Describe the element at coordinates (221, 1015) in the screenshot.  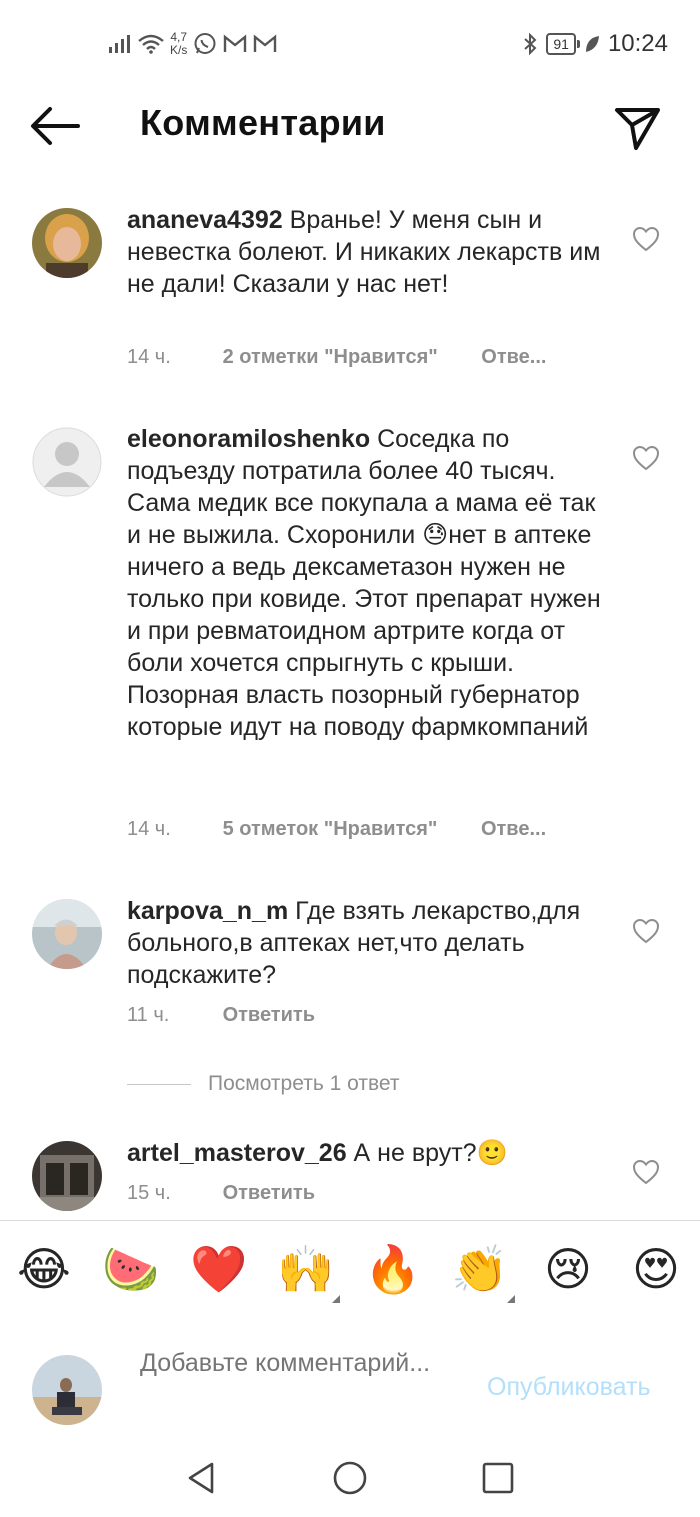
I see `comment-meta: 11 ч. Ответить` at that location.